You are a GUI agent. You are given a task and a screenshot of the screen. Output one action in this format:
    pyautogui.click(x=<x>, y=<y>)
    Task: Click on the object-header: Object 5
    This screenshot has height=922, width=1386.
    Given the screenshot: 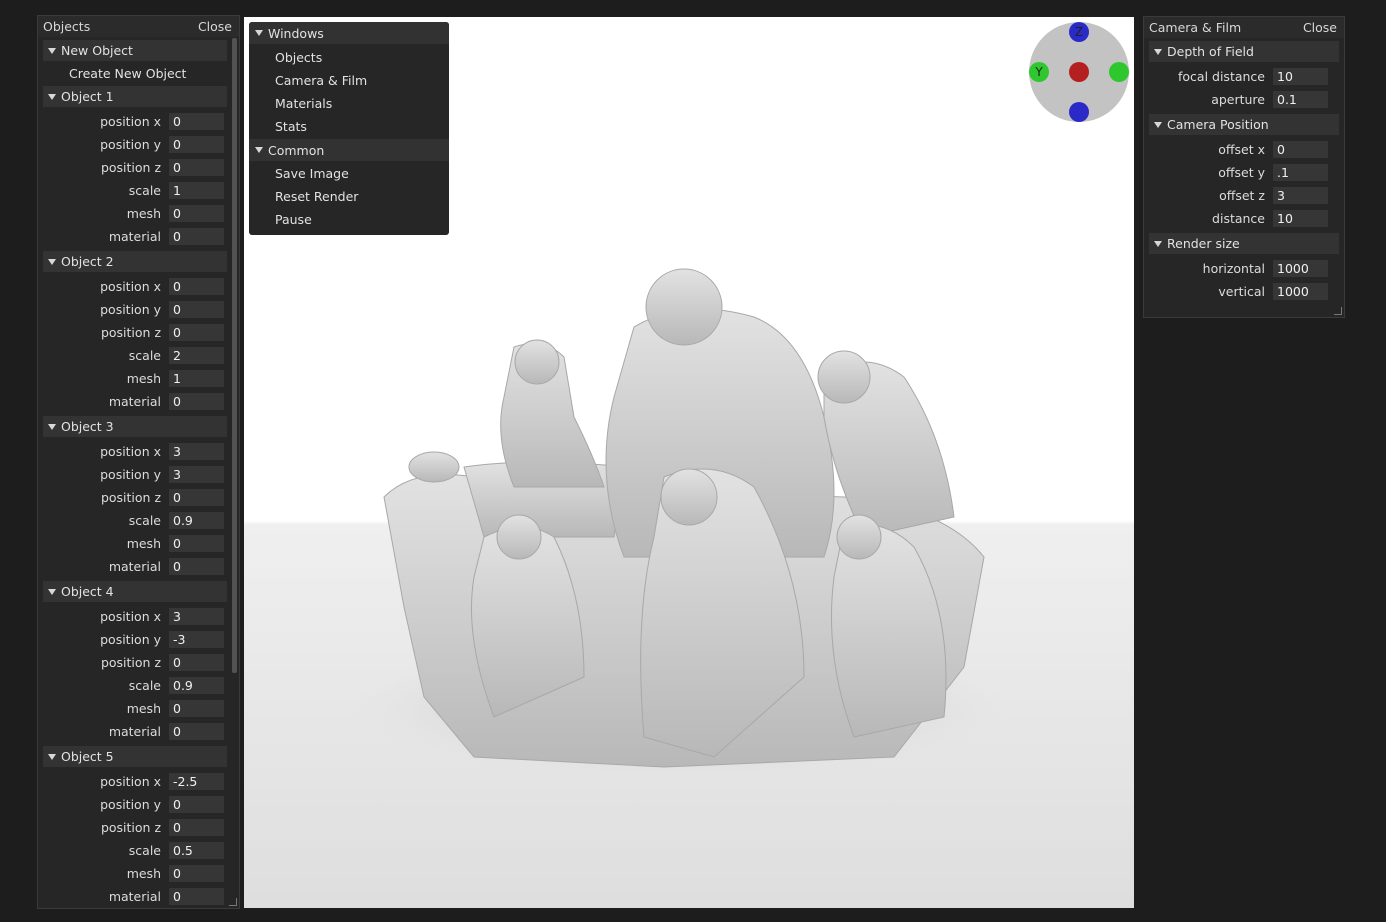 What is the action you would take?
    pyautogui.click(x=135, y=756)
    